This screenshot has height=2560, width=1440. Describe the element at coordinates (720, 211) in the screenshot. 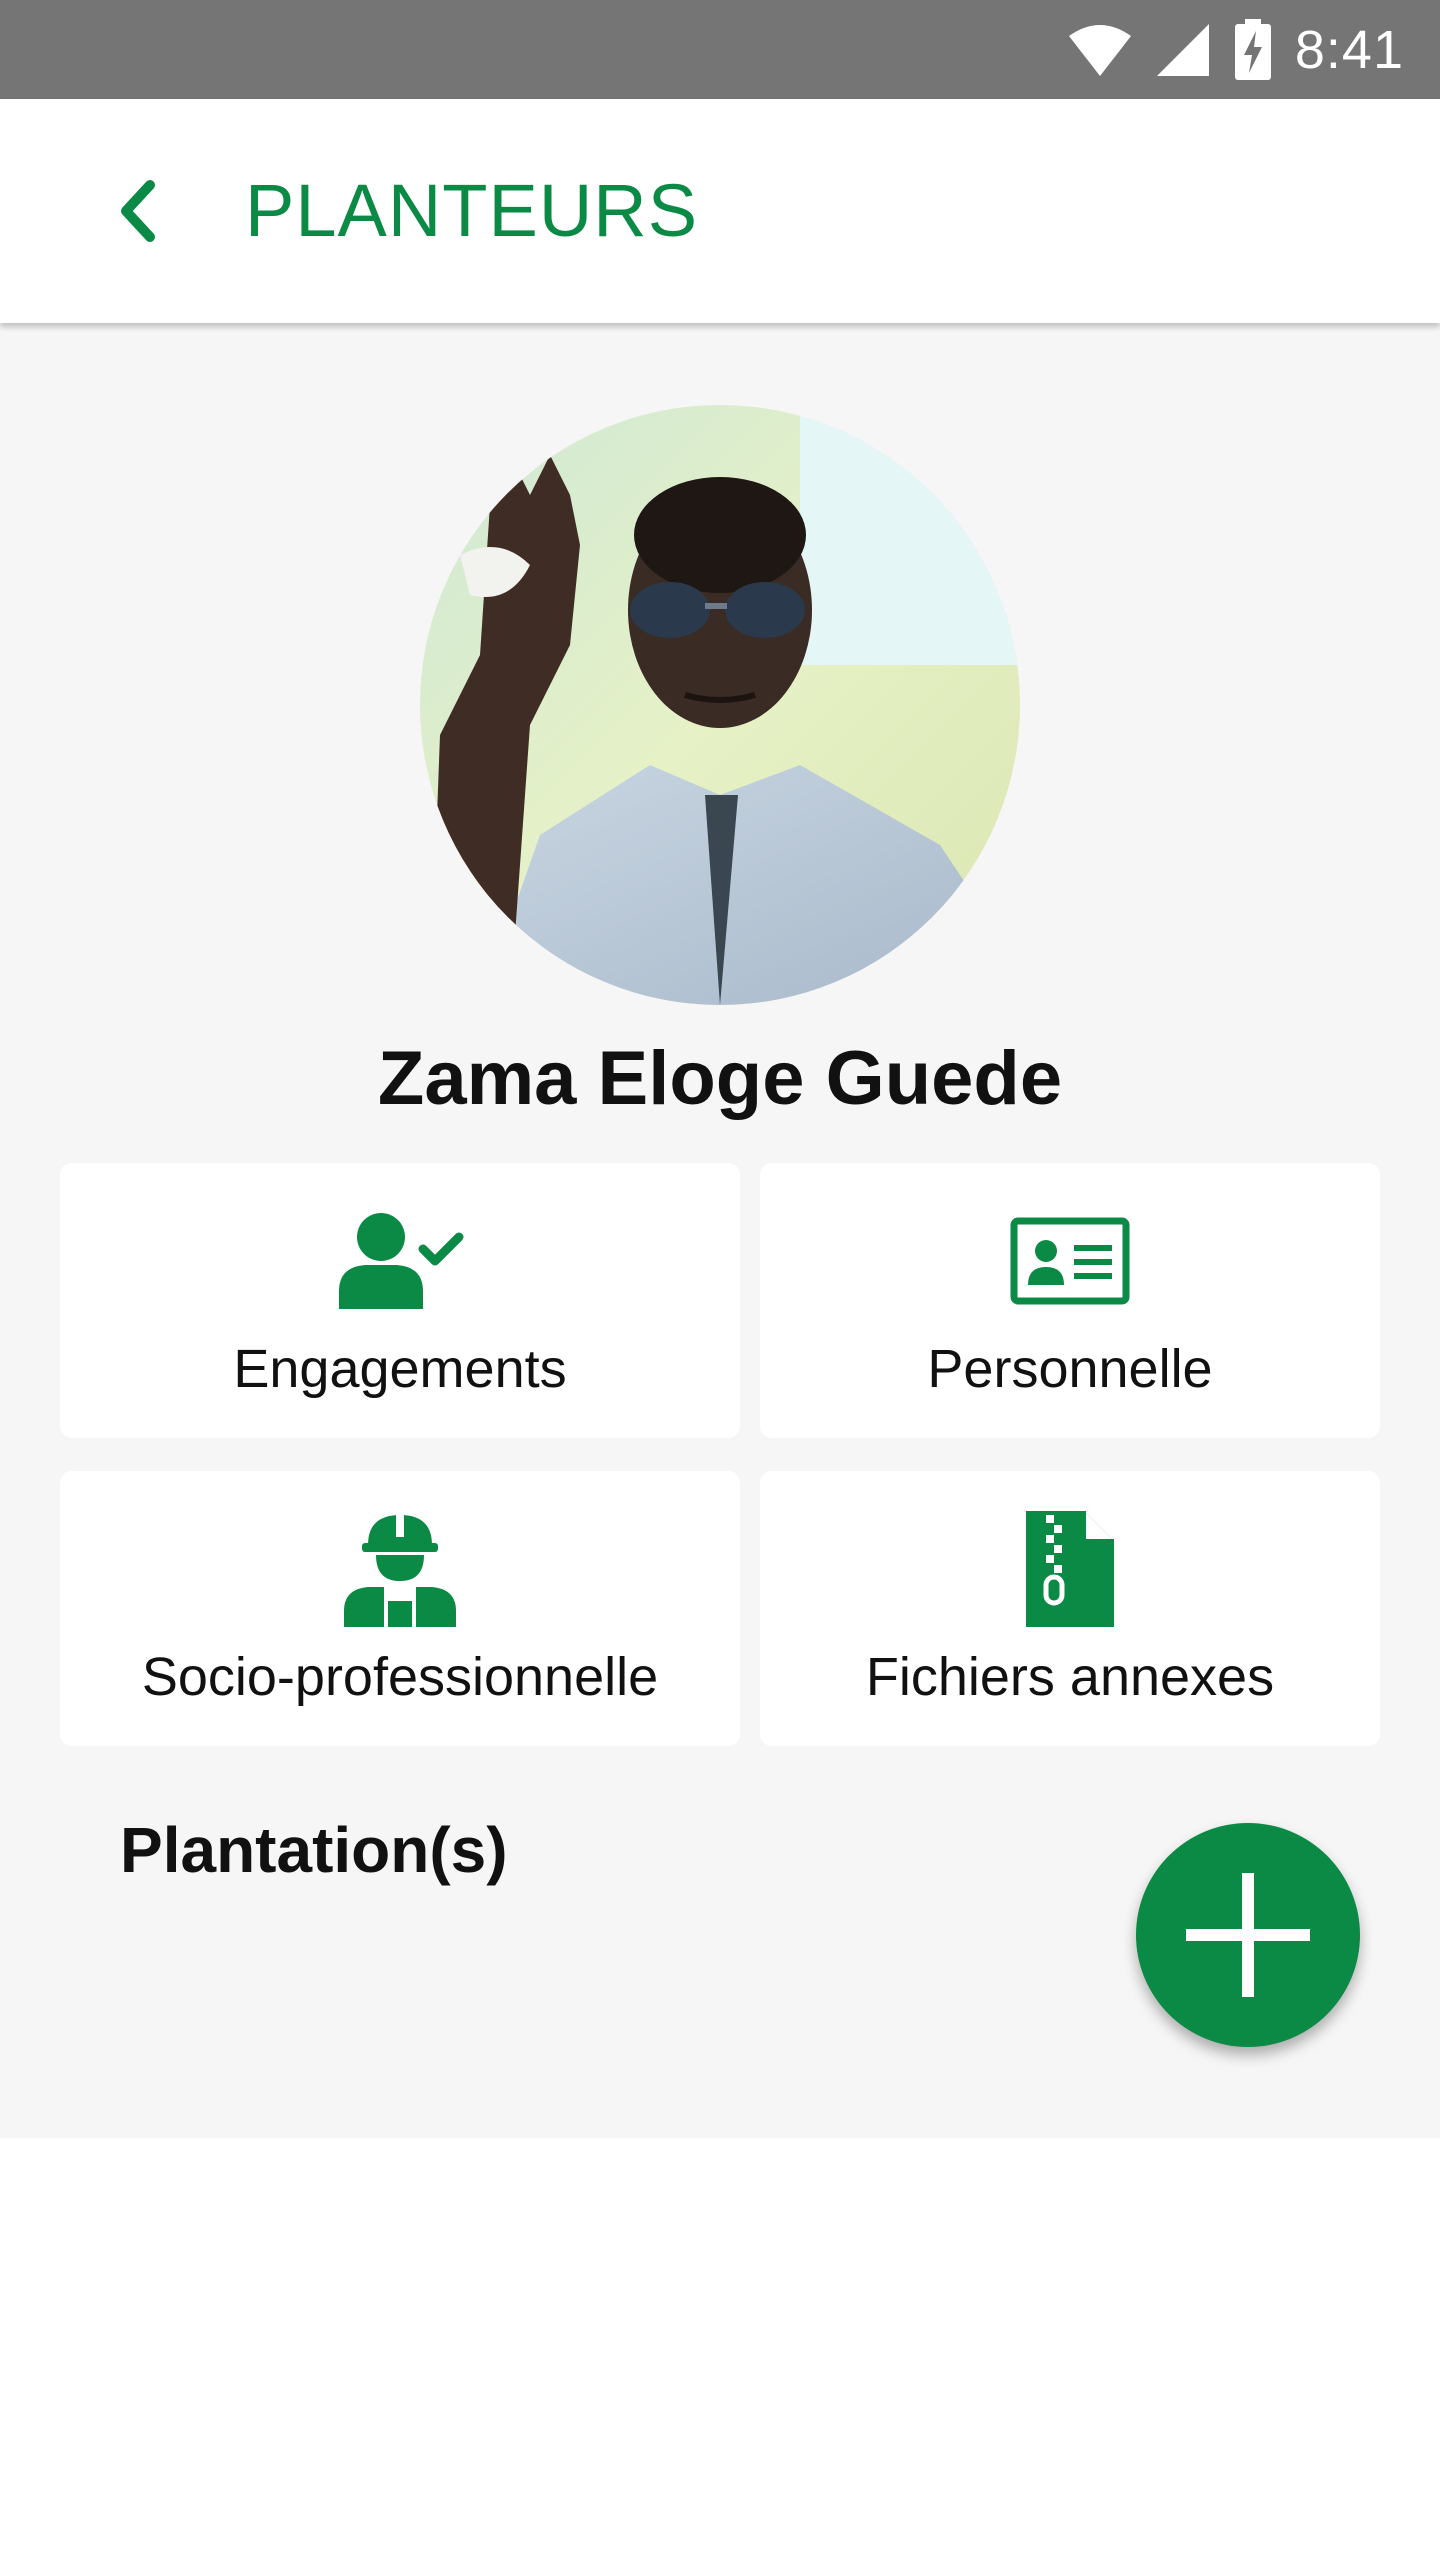

I see `app-bar: PLANTEURS` at that location.